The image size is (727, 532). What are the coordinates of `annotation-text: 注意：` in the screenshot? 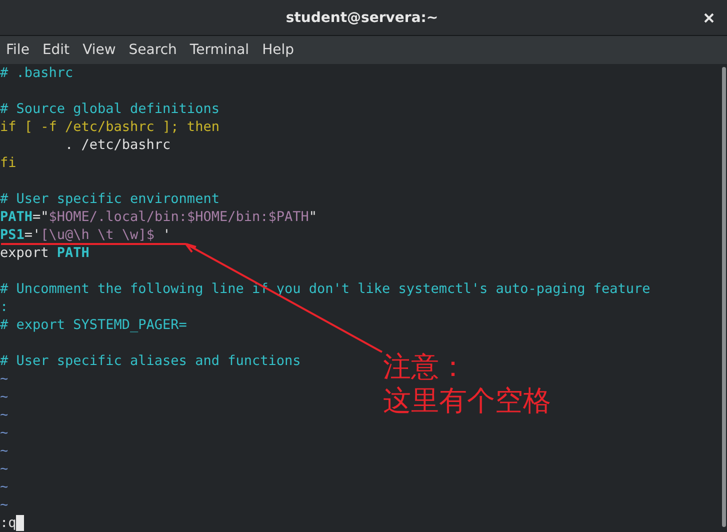 It's located at (425, 367).